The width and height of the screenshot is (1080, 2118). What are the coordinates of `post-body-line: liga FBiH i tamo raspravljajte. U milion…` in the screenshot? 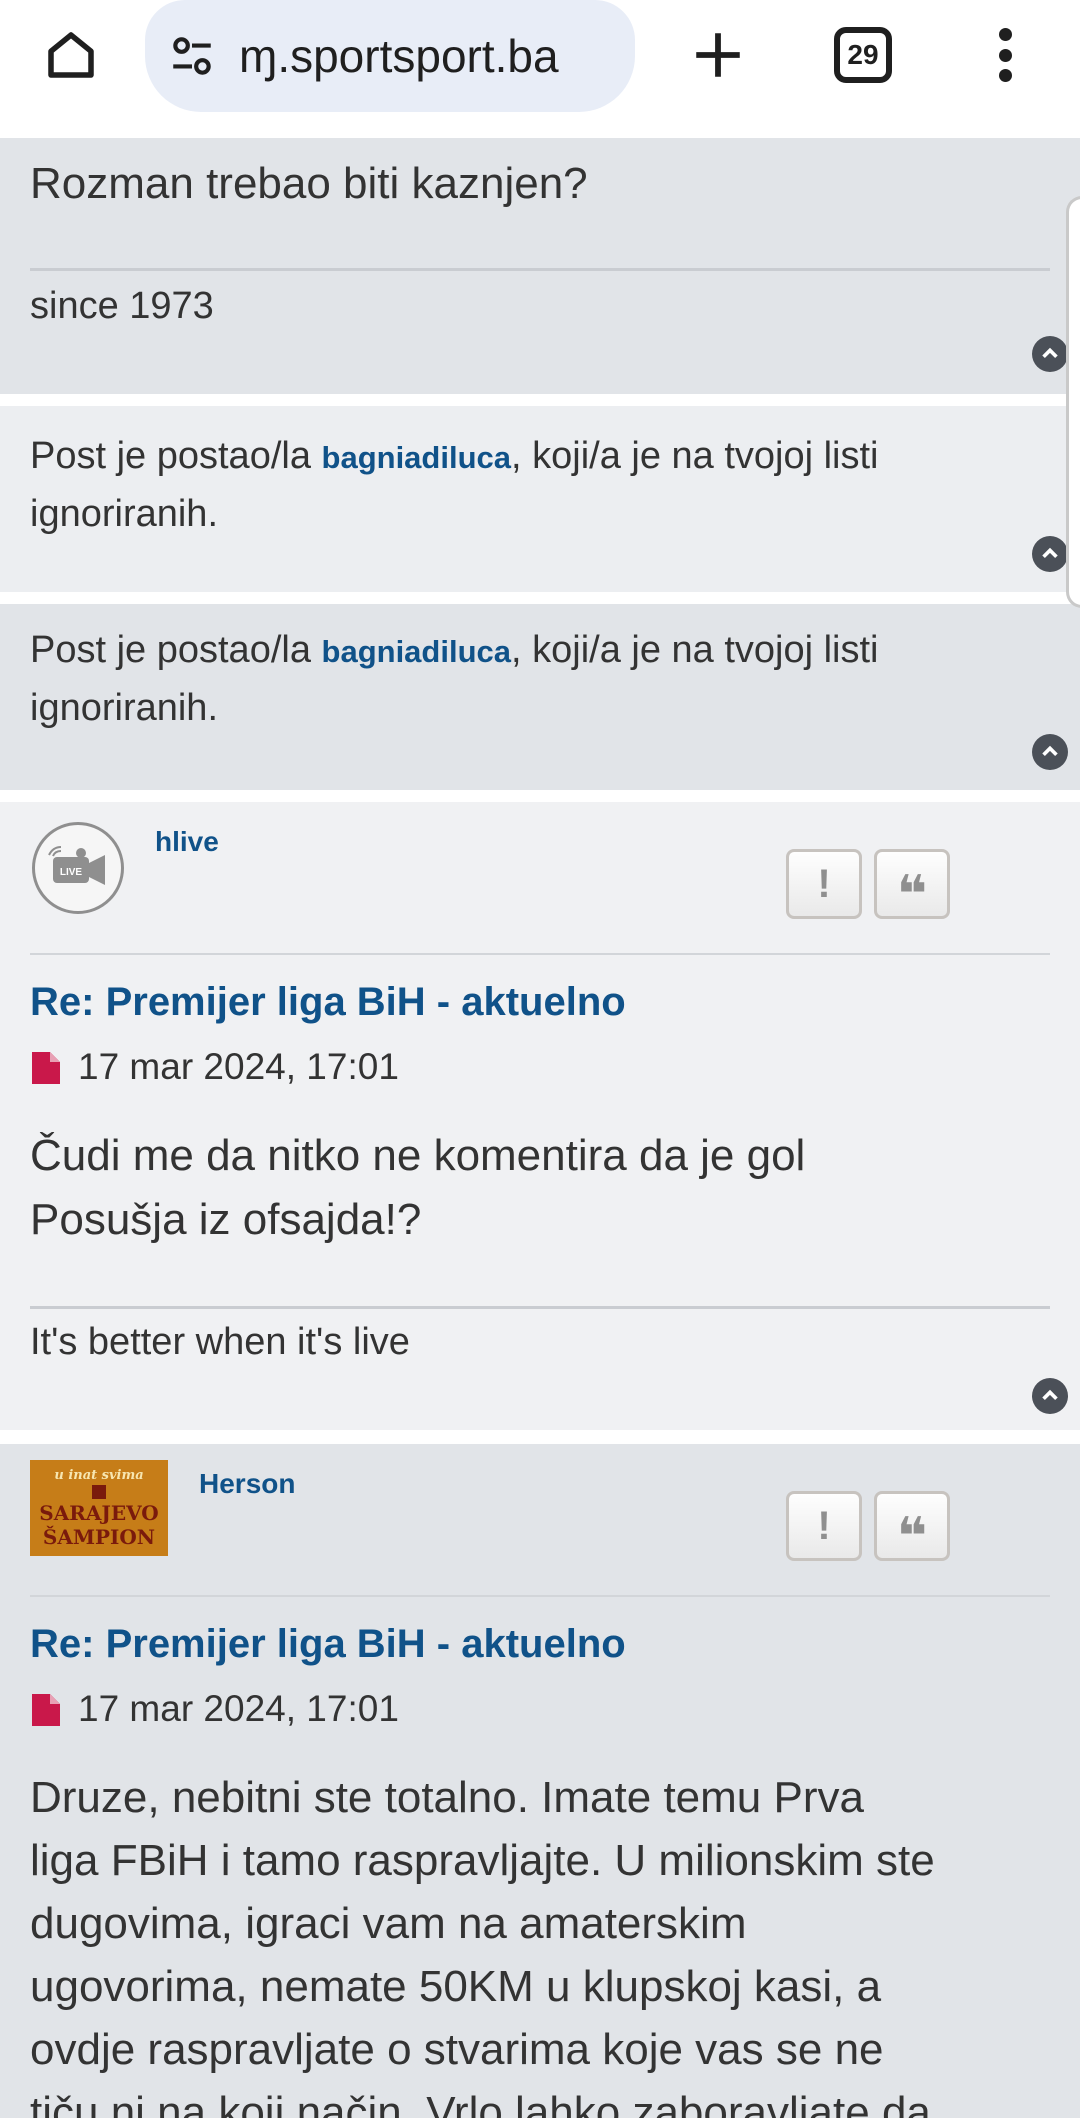 It's located at (482, 1860).